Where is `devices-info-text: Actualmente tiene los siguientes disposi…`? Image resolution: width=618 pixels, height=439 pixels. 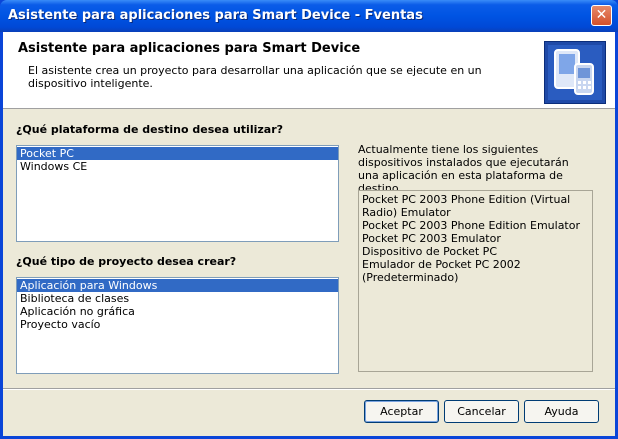
devices-info-text: Actualmente tiene los siguientes disposi… is located at coordinates (463, 169).